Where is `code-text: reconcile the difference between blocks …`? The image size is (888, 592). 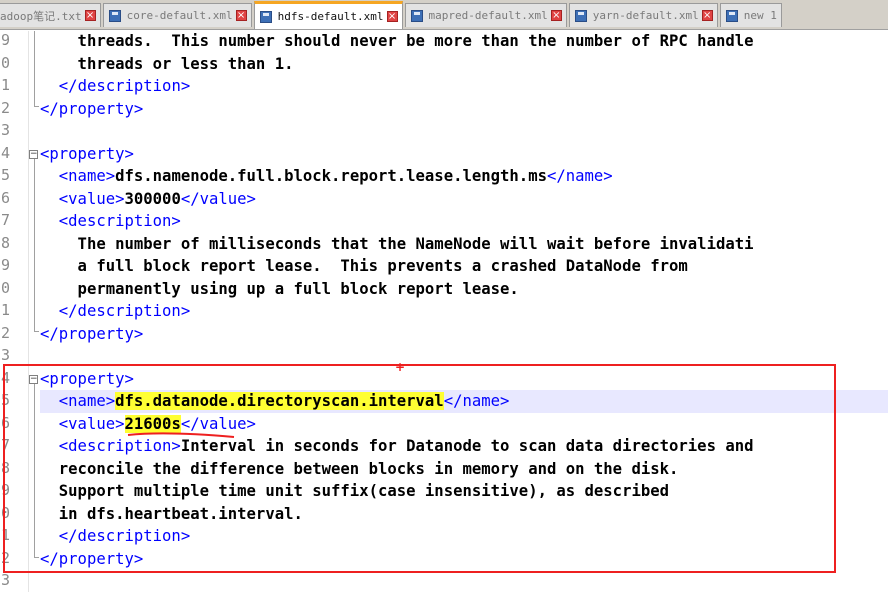
code-text: reconcile the difference between blocks … is located at coordinates (359, 468).